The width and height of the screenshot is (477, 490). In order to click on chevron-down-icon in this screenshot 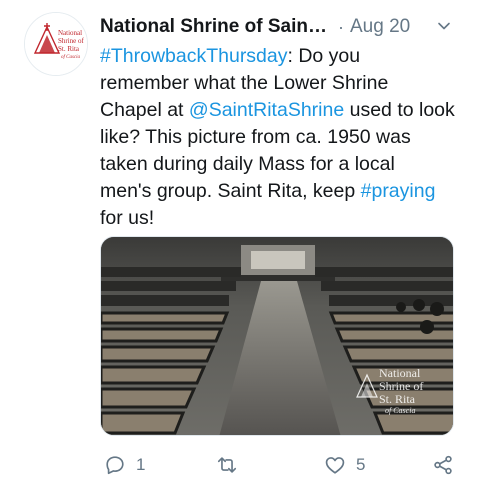, I will do `click(444, 26)`.